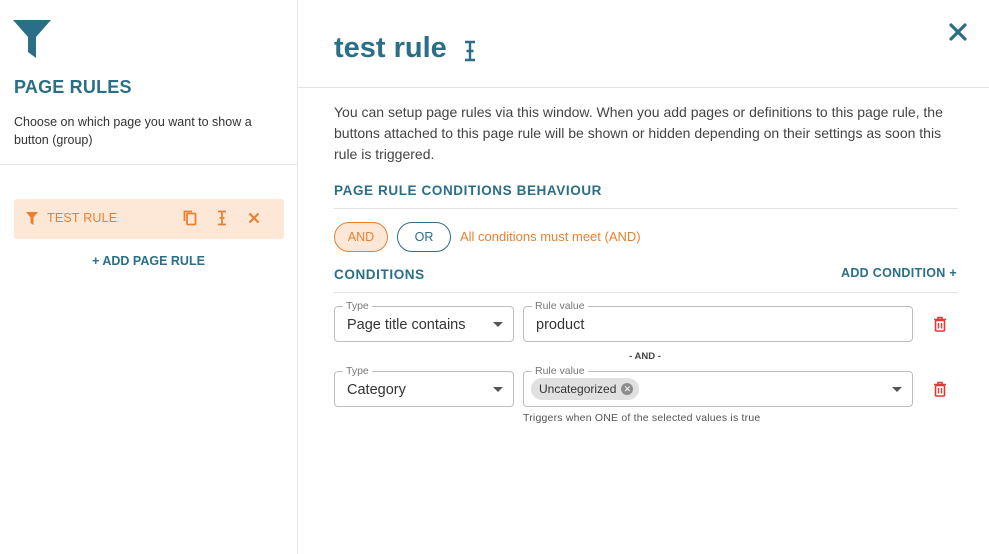 Image resolution: width=989 pixels, height=554 pixels. I want to click on main-header: test rule, so click(643, 44).